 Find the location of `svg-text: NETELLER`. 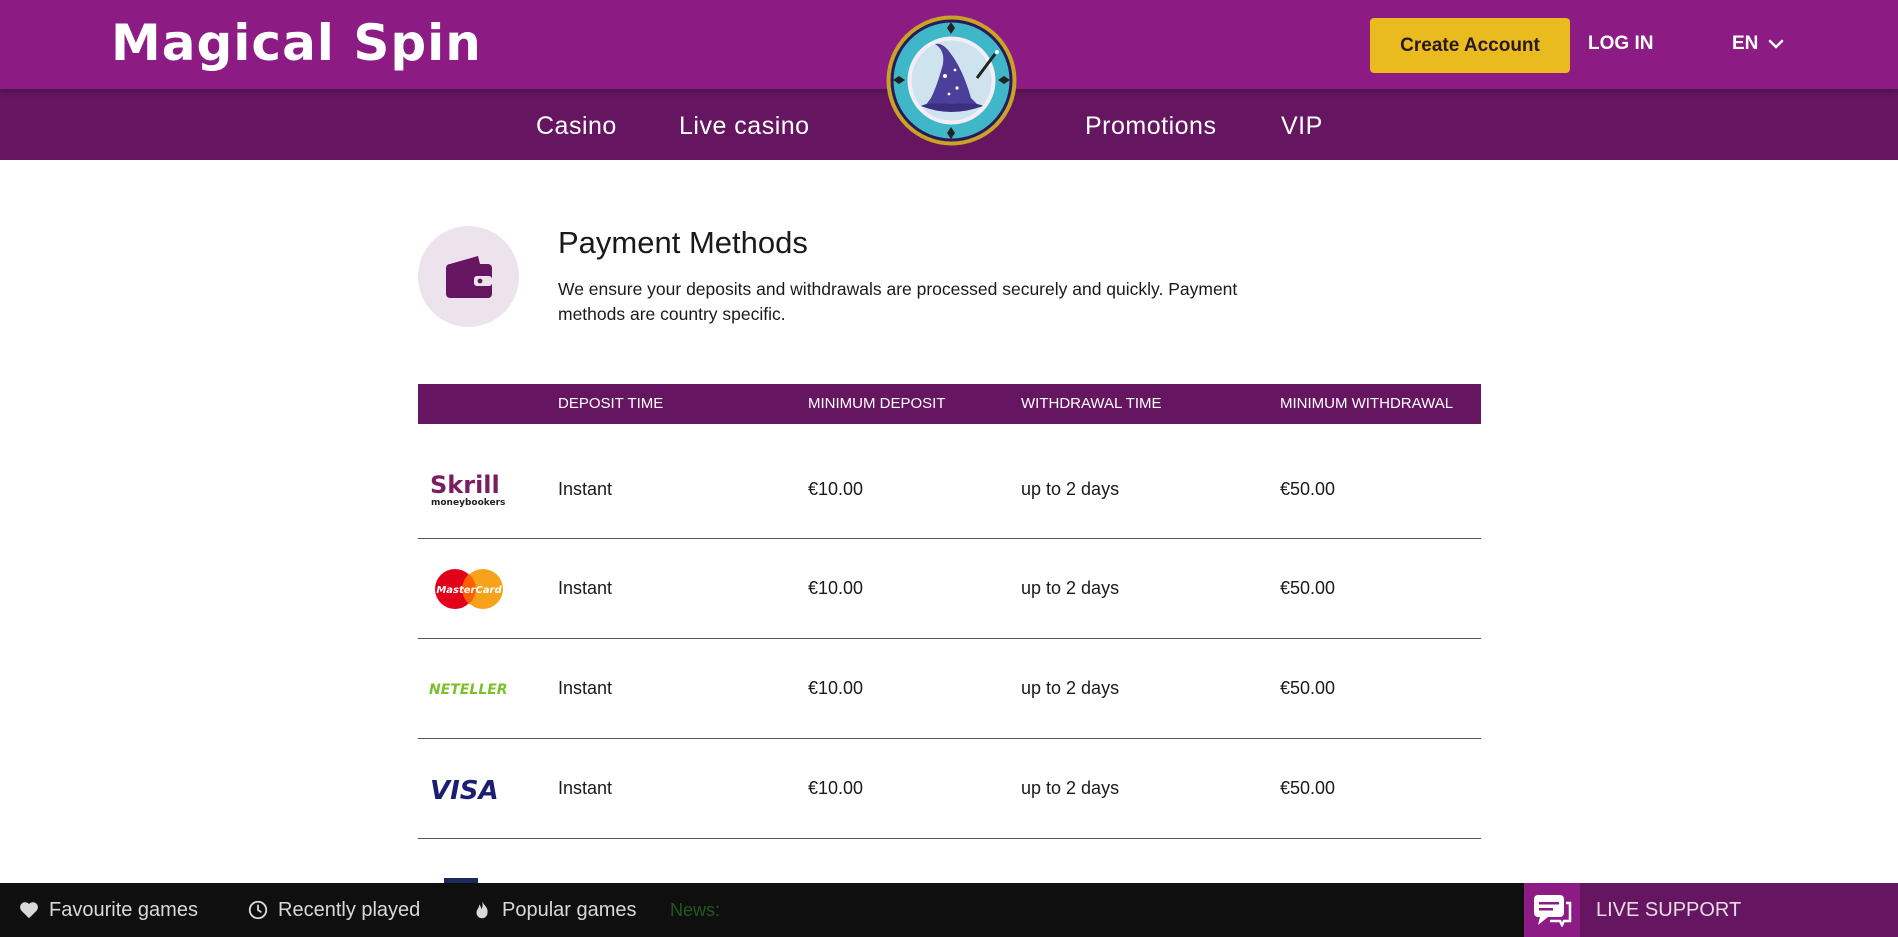

svg-text: NETELLER is located at coordinates (468, 690).